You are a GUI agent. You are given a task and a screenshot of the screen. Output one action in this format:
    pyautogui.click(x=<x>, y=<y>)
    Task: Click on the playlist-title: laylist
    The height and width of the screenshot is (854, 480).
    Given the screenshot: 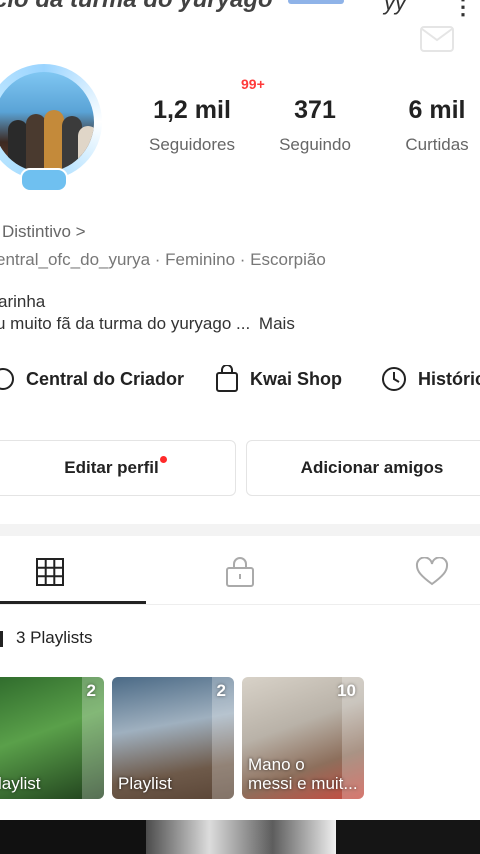 What is the action you would take?
    pyautogui.click(x=20, y=783)
    